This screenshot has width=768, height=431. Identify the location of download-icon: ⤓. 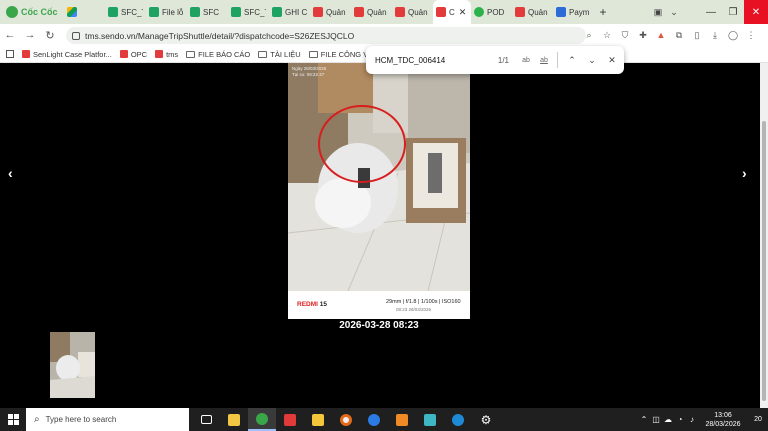
(715, 35).